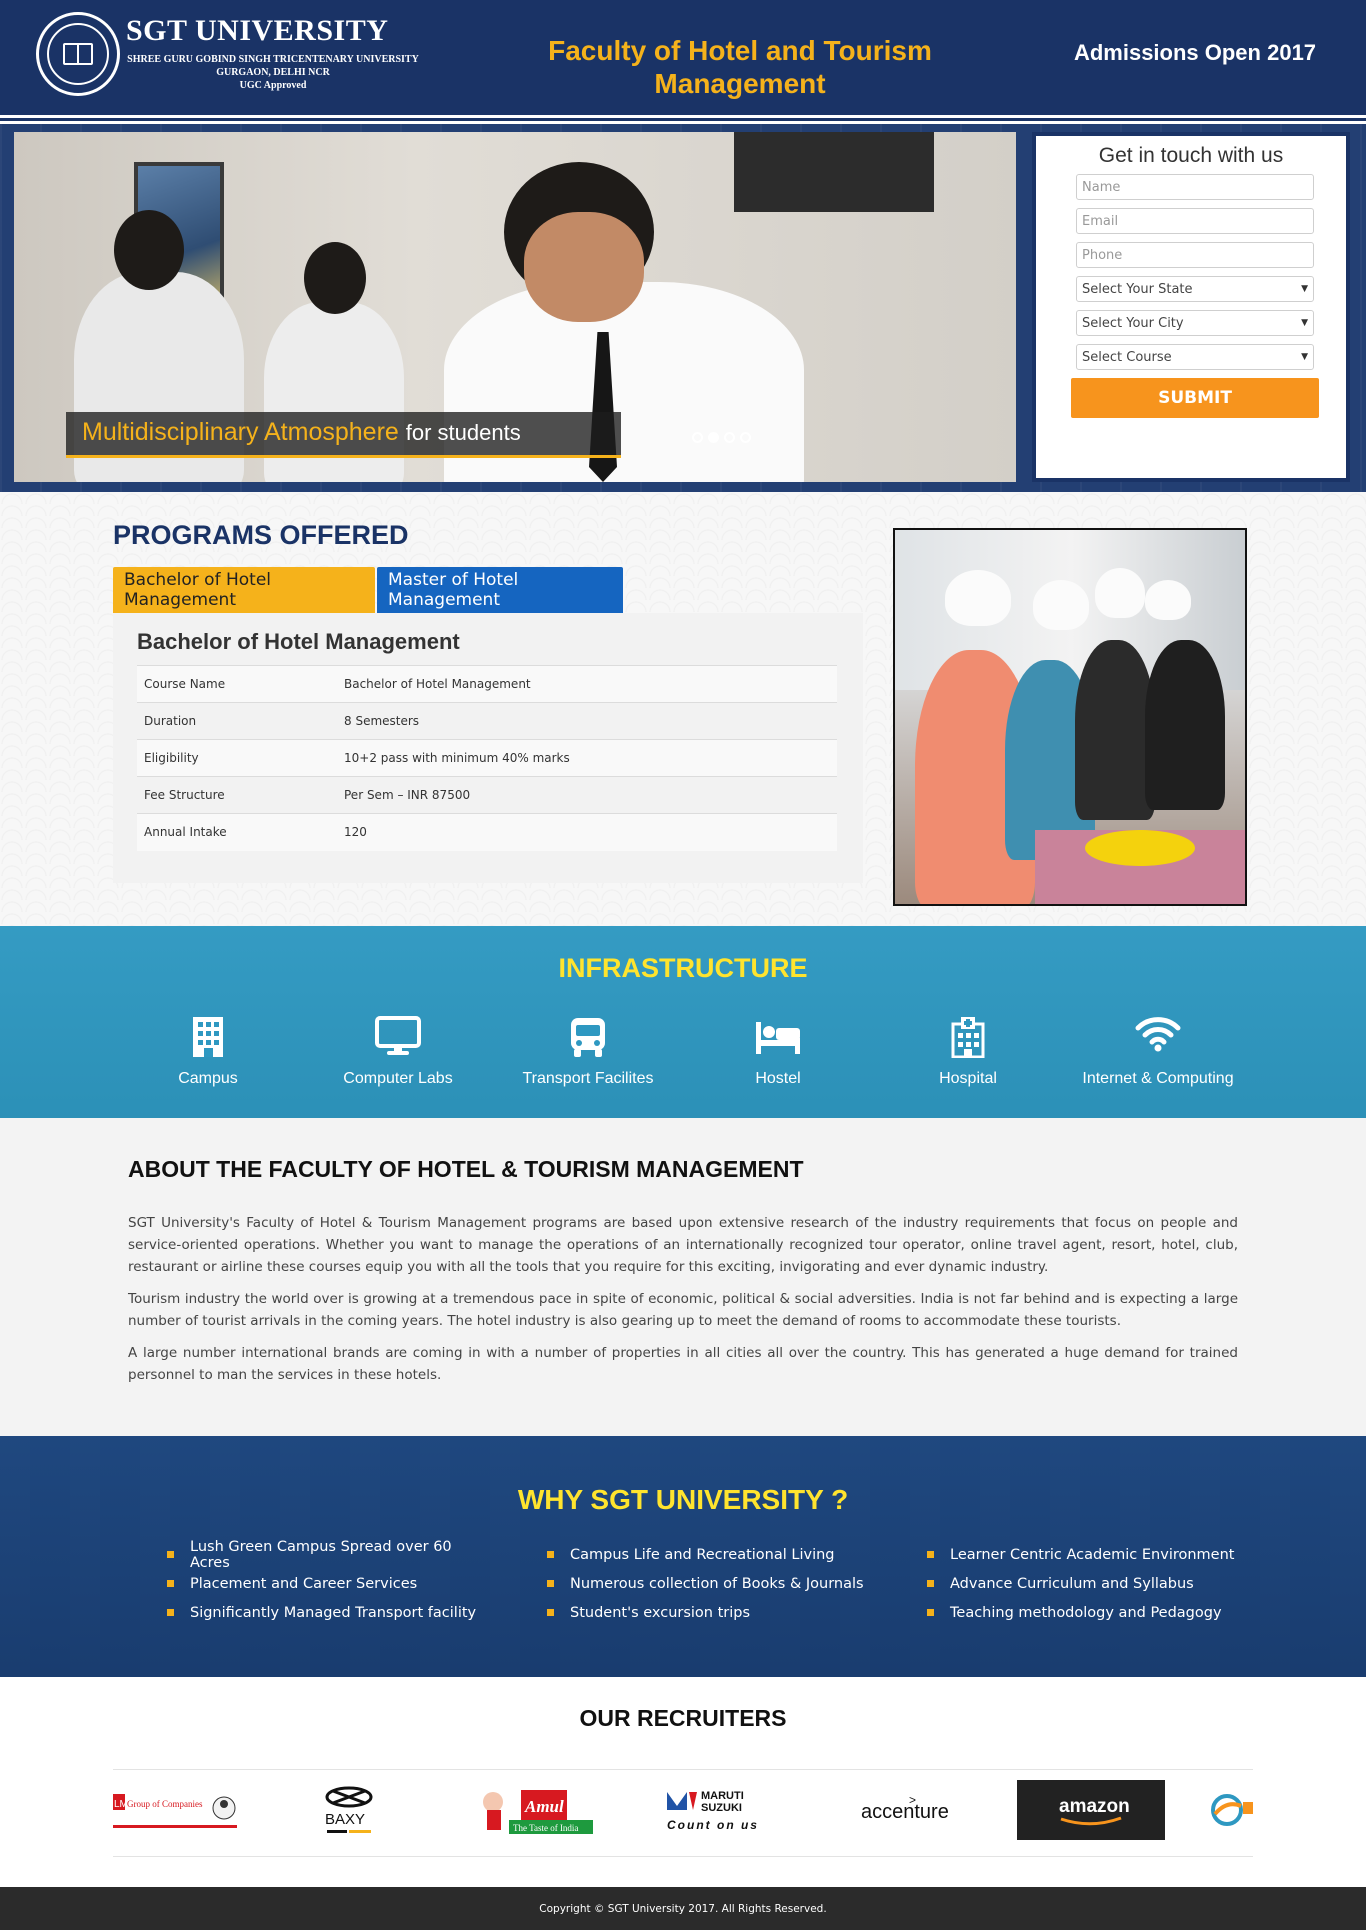 The image size is (1366, 1930). I want to click on maruti-tagline: Count on us, so click(713, 1825).